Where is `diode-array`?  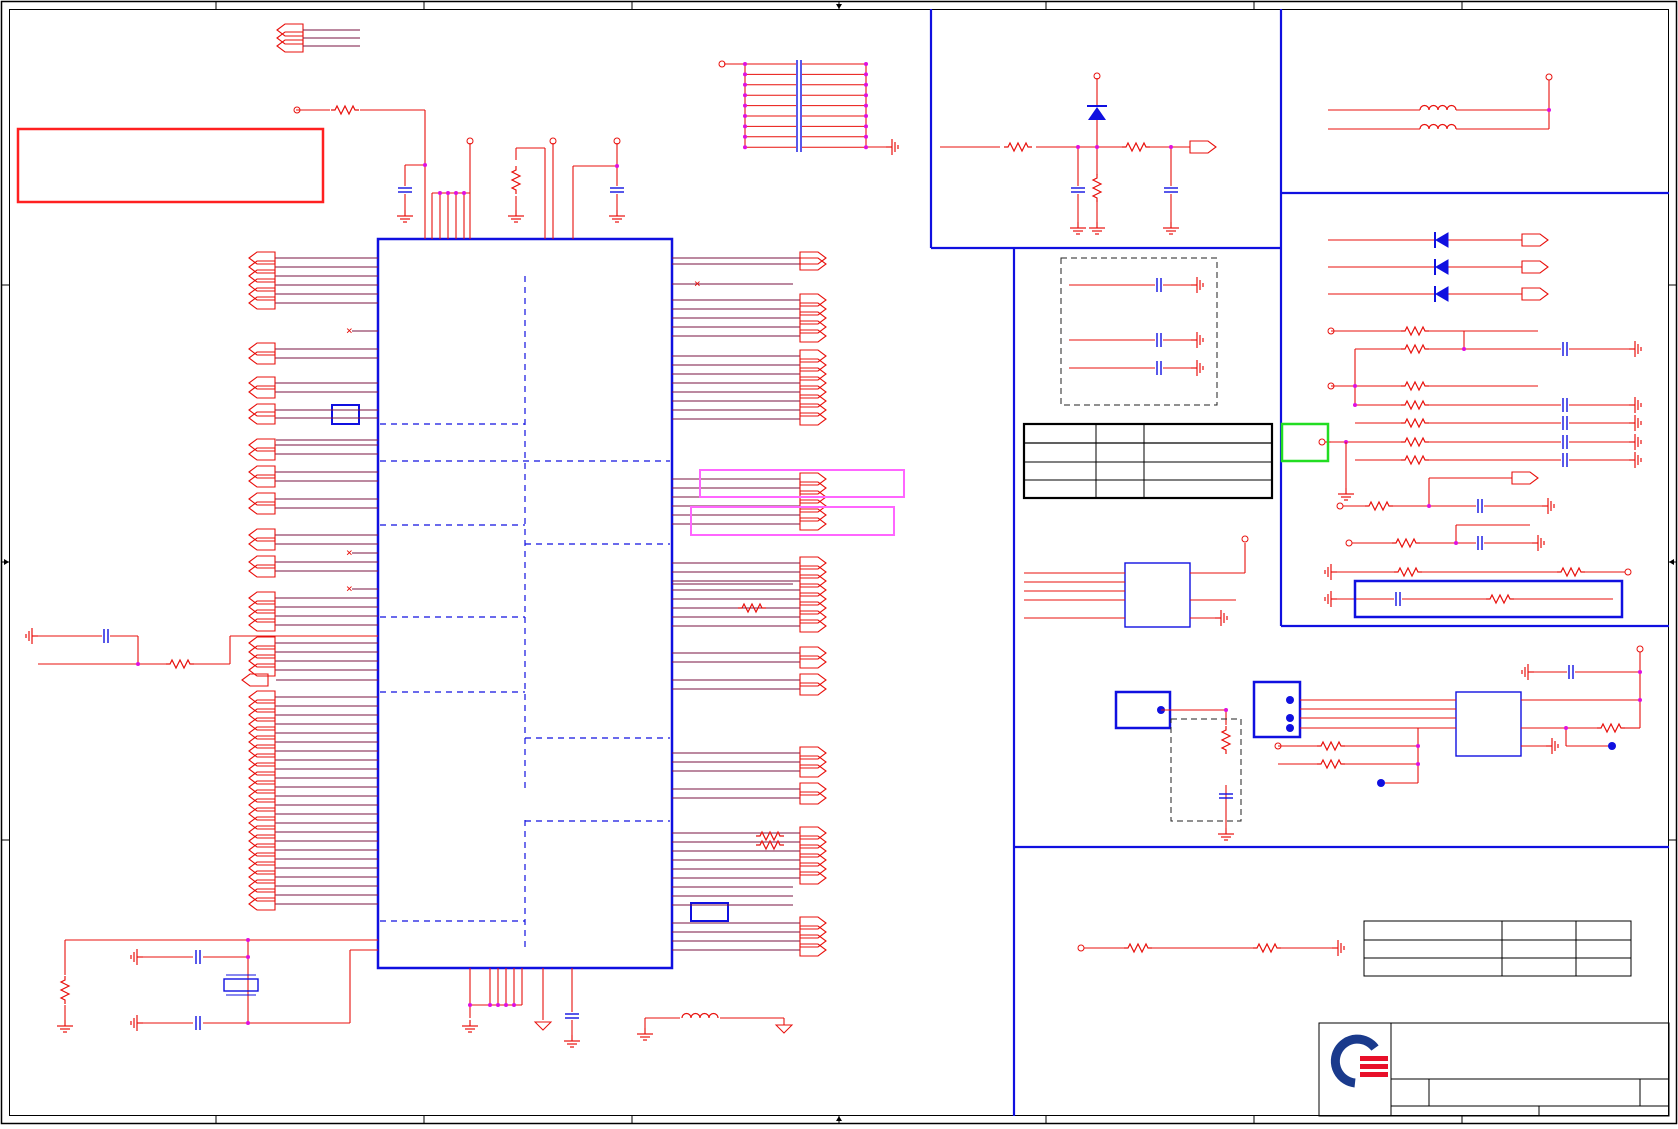
diode-array is located at coordinates (1438, 267).